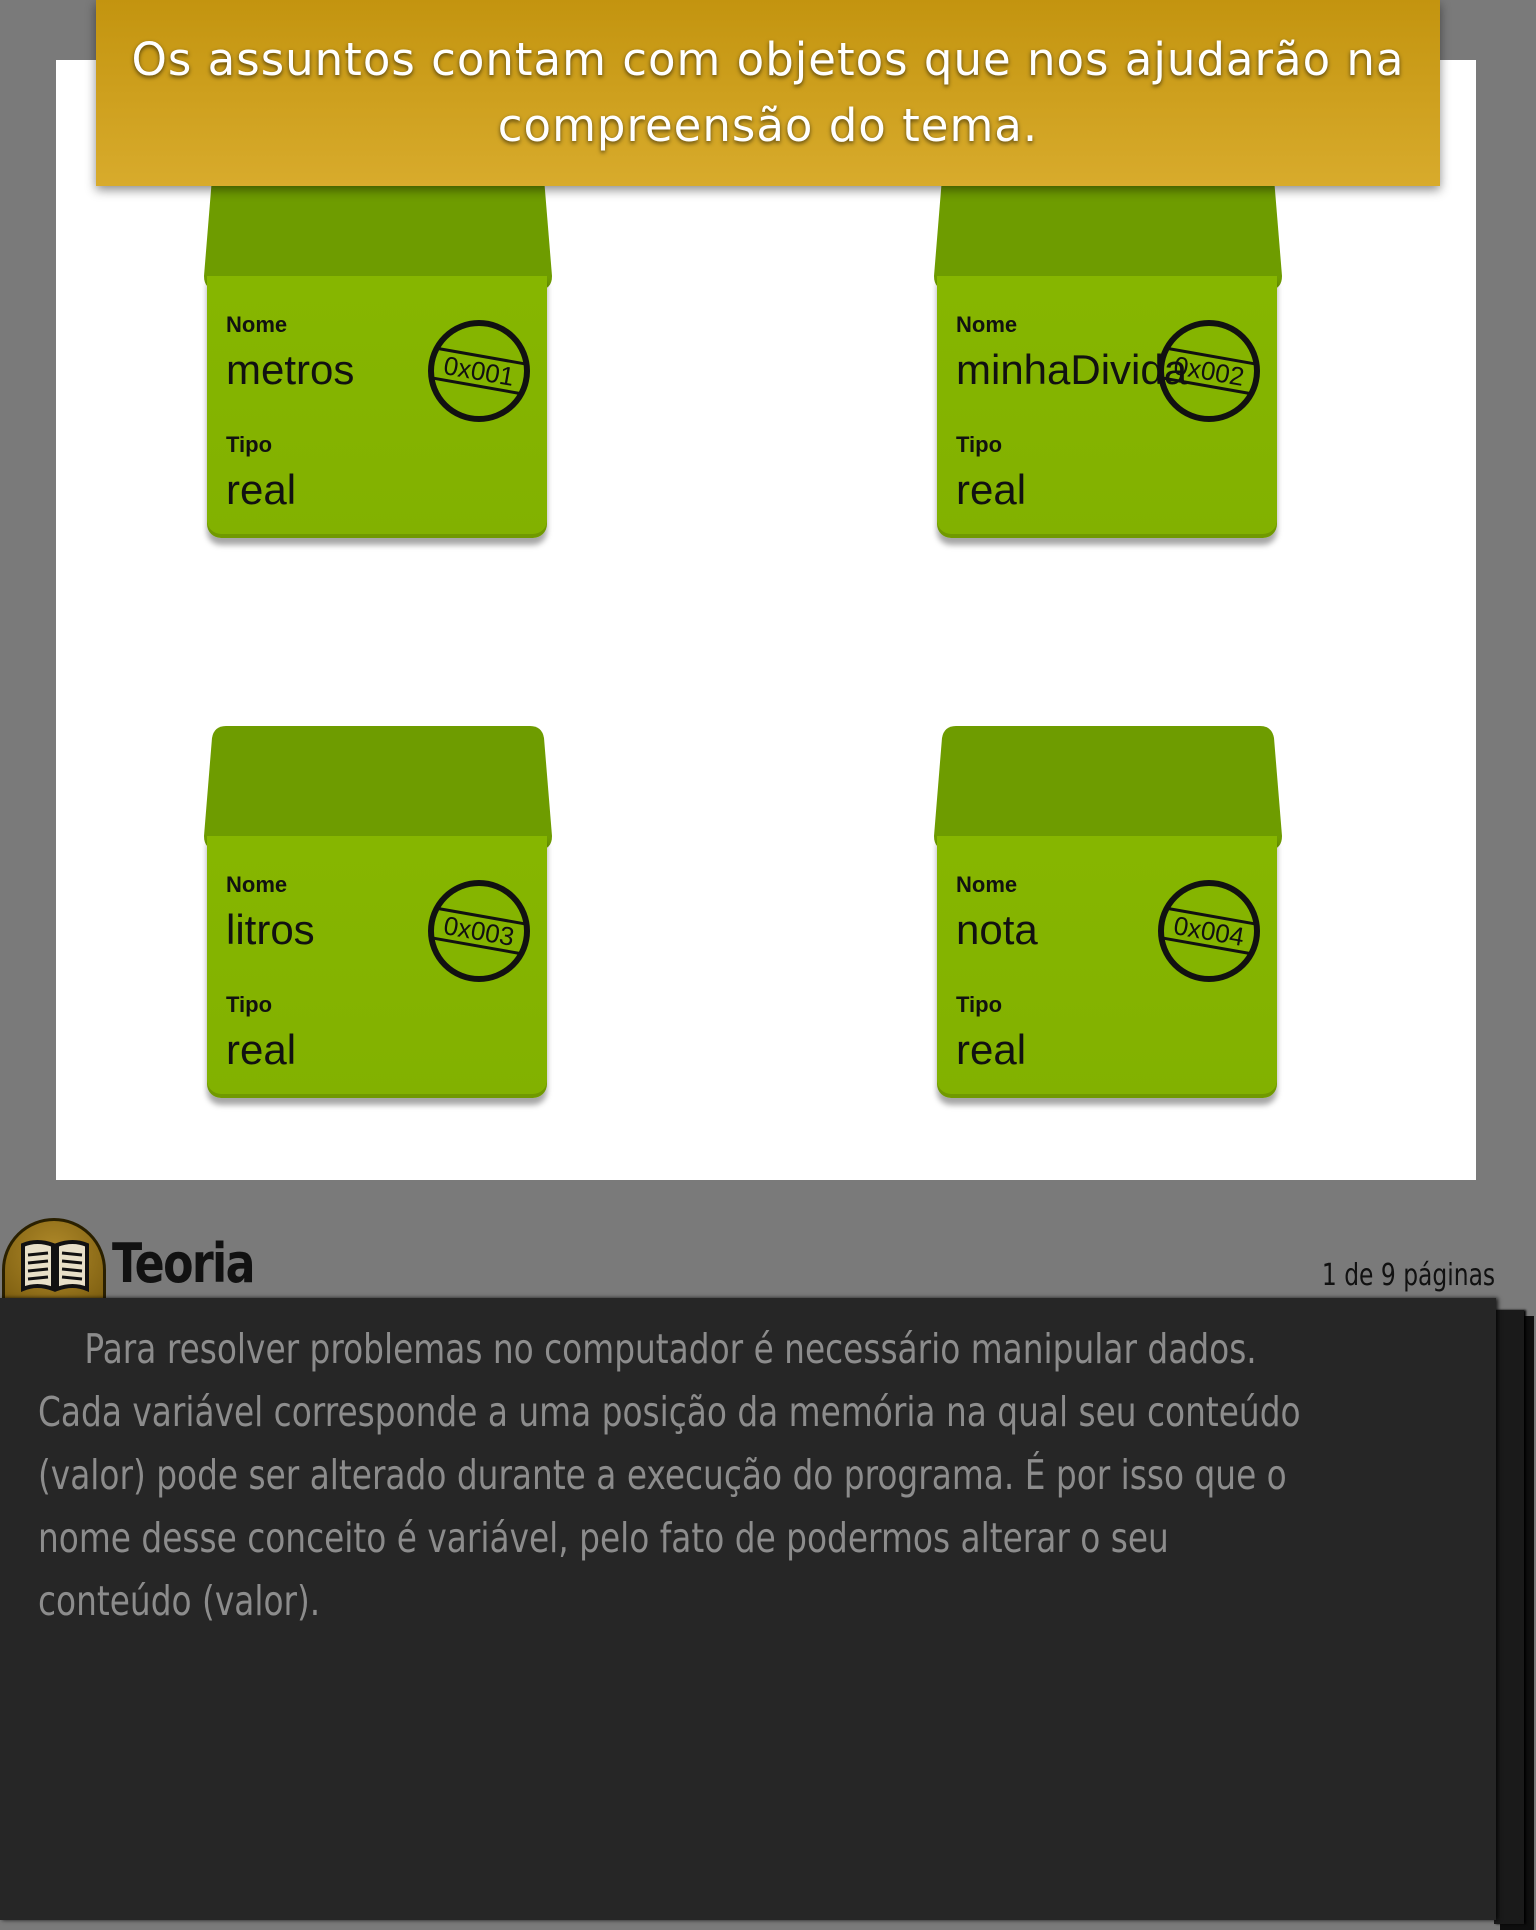  I want to click on memory-address-stamp: 0x001, so click(479, 371).